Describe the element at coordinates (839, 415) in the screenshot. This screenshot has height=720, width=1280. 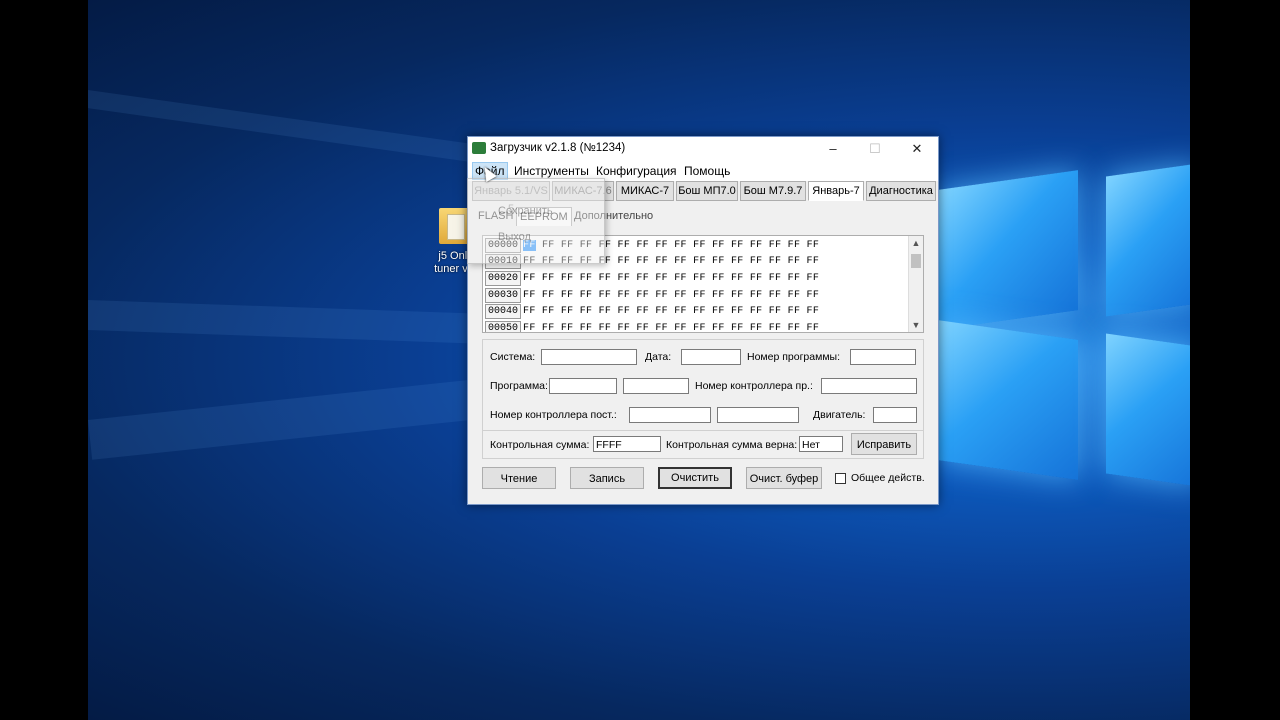
I see `engine-label: Двигатель:` at that location.